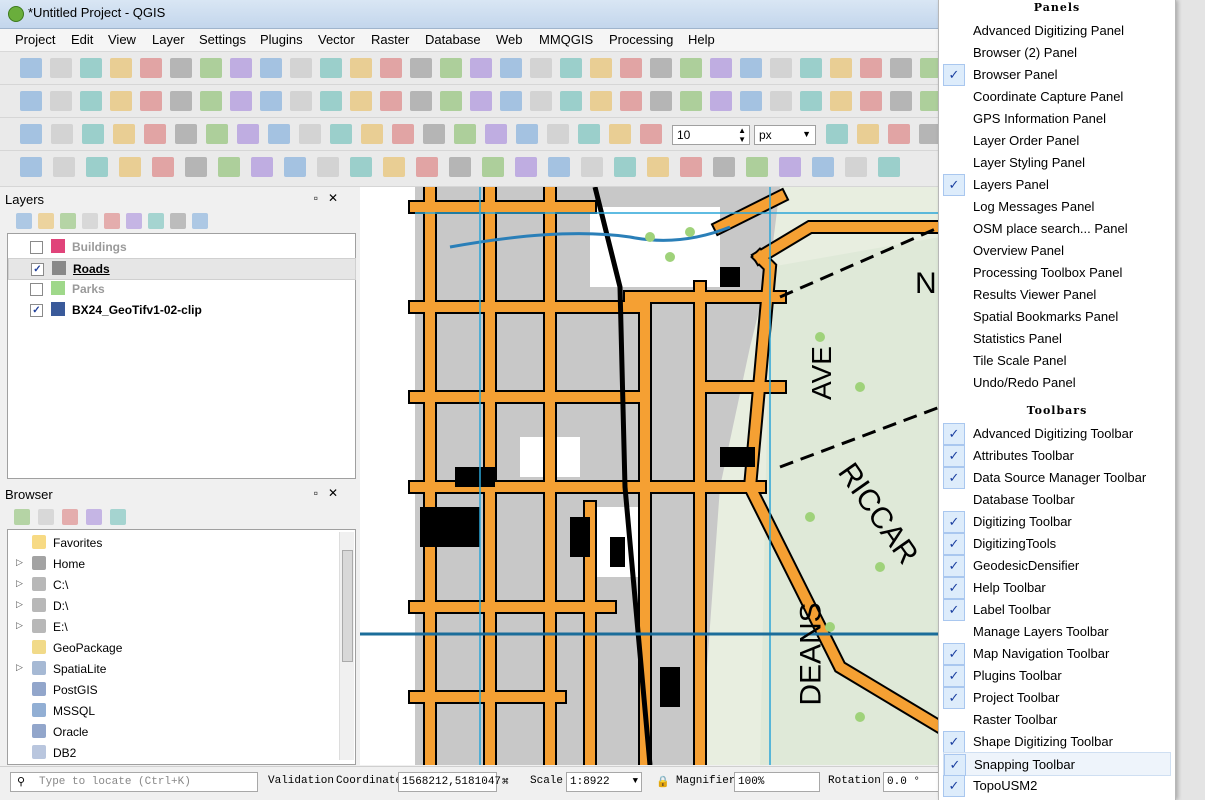 The height and width of the screenshot is (800, 1205). Describe the element at coordinates (173, 626) in the screenshot. I see `browser-item: ▷ E:\` at that location.